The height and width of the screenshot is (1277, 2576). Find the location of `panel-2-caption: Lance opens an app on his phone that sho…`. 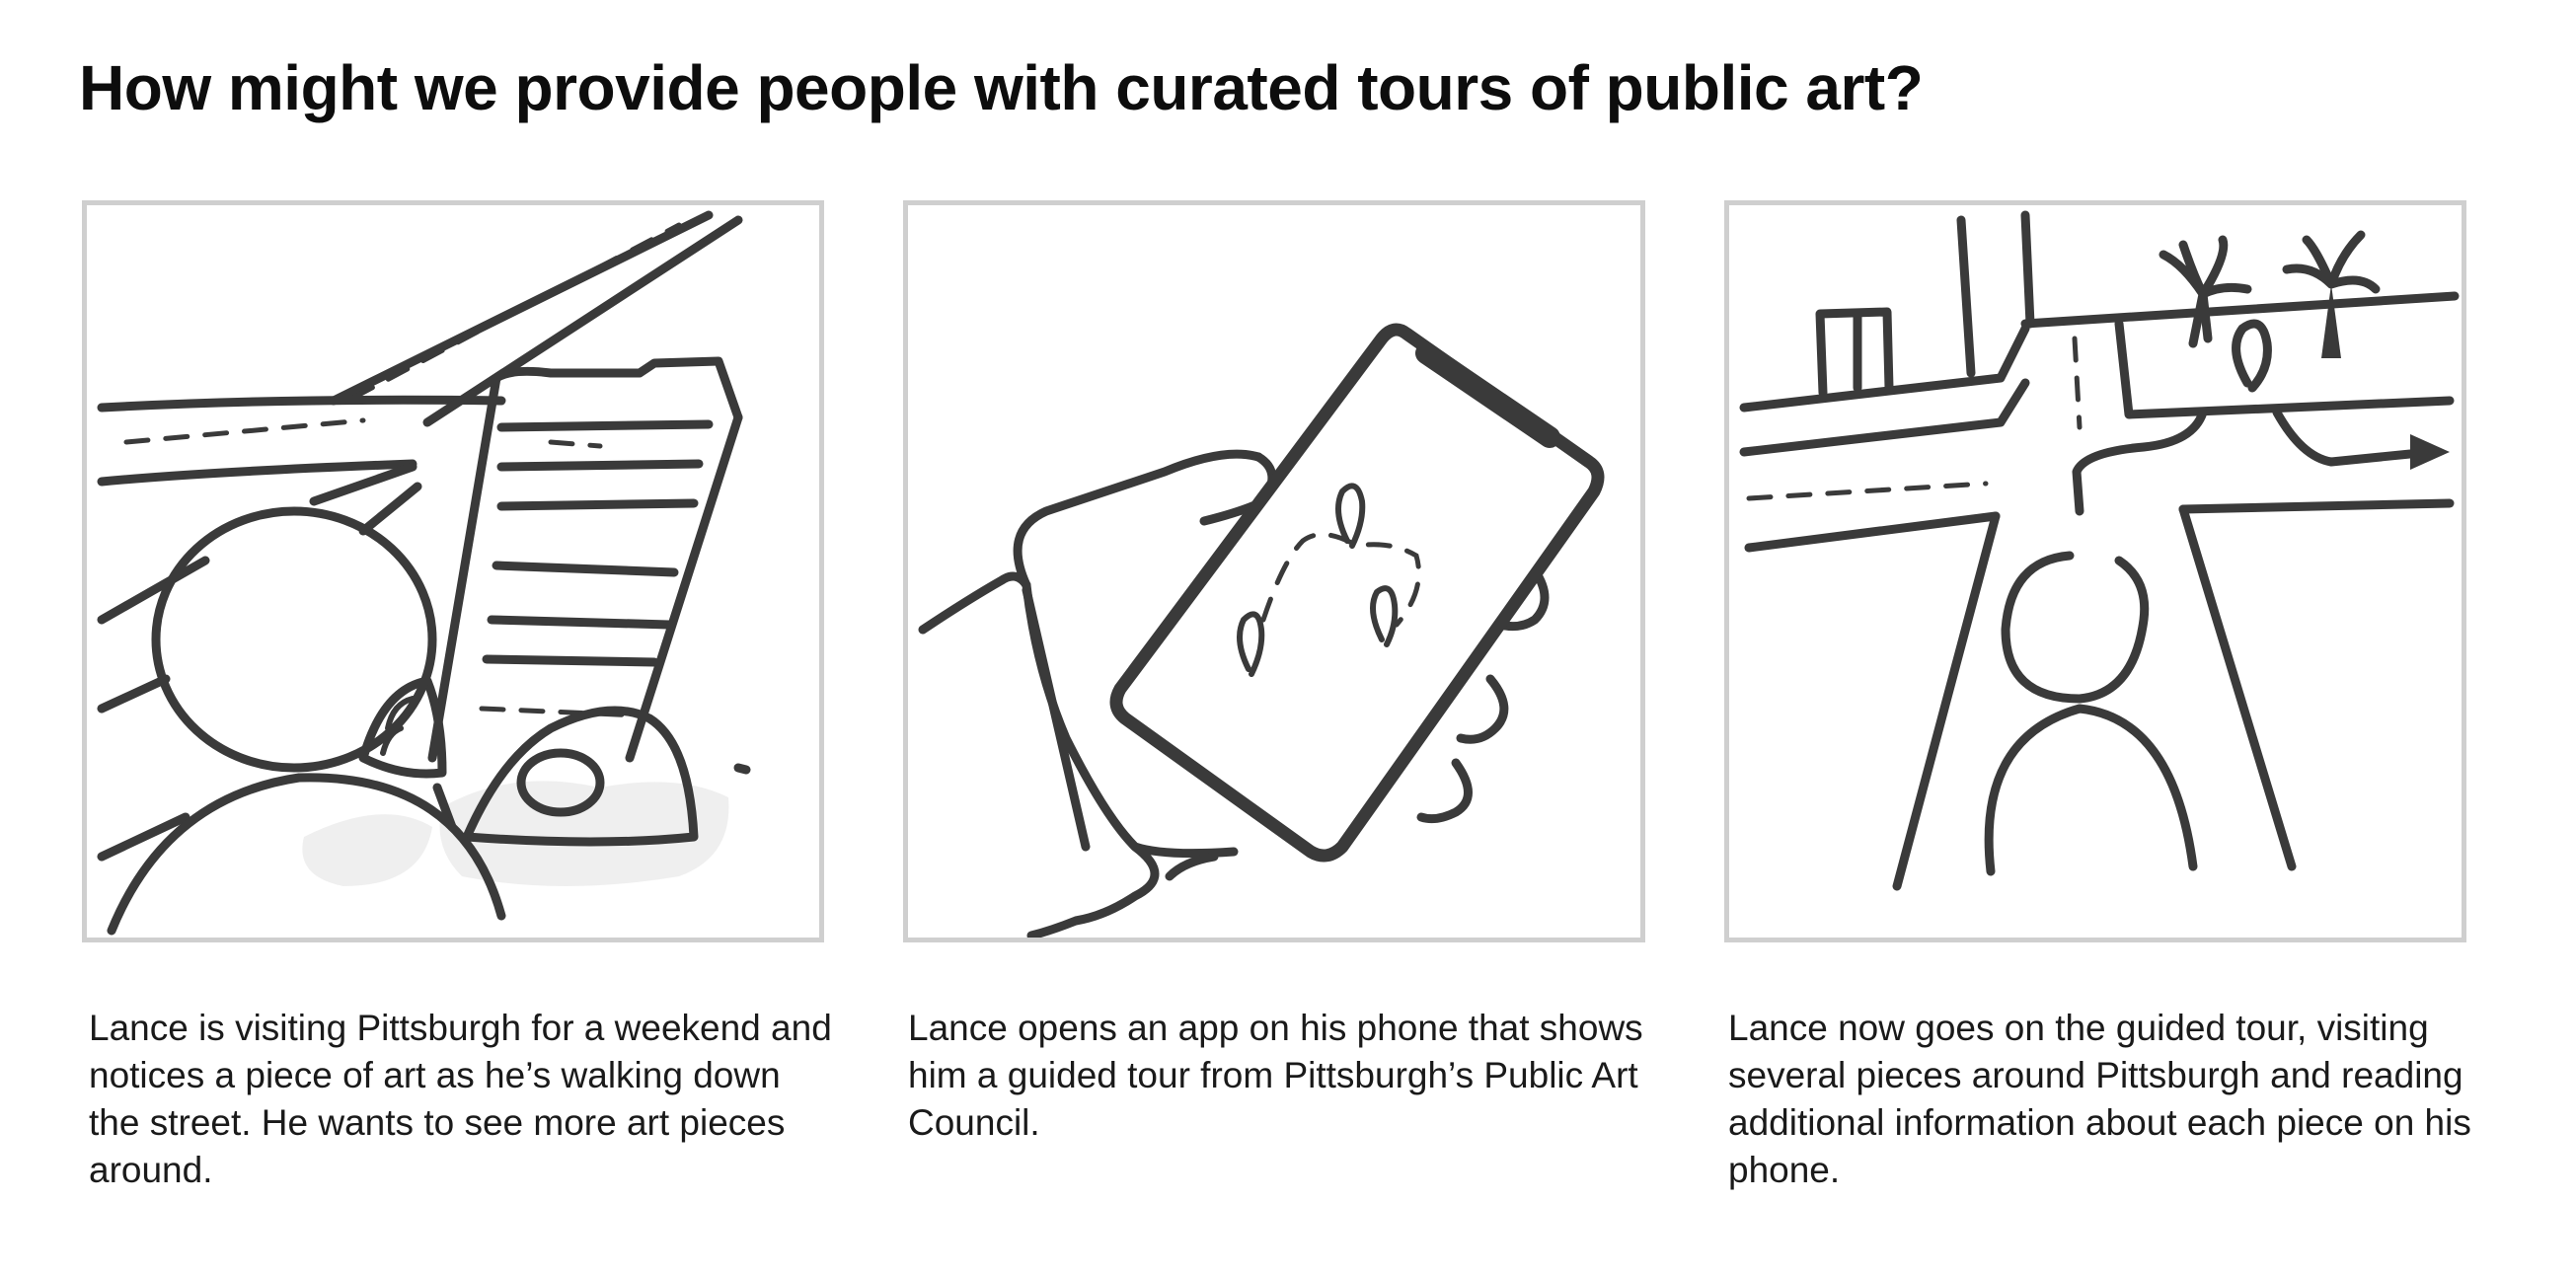

panel-2-caption: Lance opens an app on his phone that sho… is located at coordinates (1276, 1075).